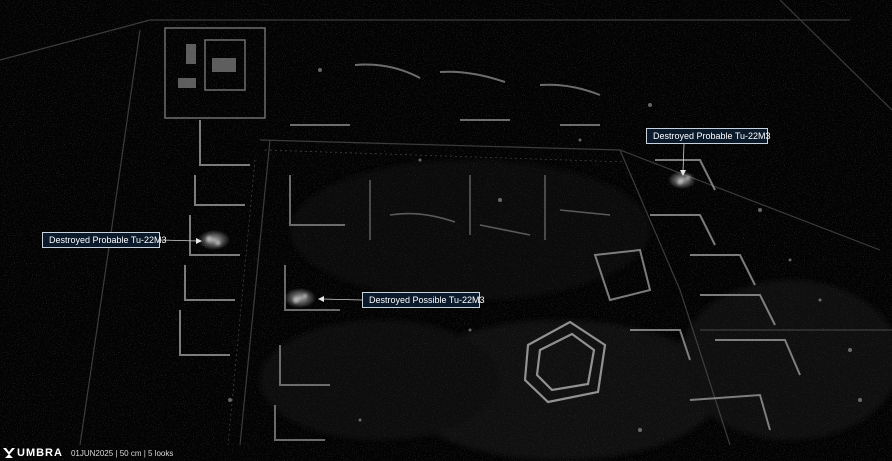 Image resolution: width=892 pixels, height=461 pixels. Describe the element at coordinates (40, 453) in the screenshot. I see `logo-text: UMBRA` at that location.